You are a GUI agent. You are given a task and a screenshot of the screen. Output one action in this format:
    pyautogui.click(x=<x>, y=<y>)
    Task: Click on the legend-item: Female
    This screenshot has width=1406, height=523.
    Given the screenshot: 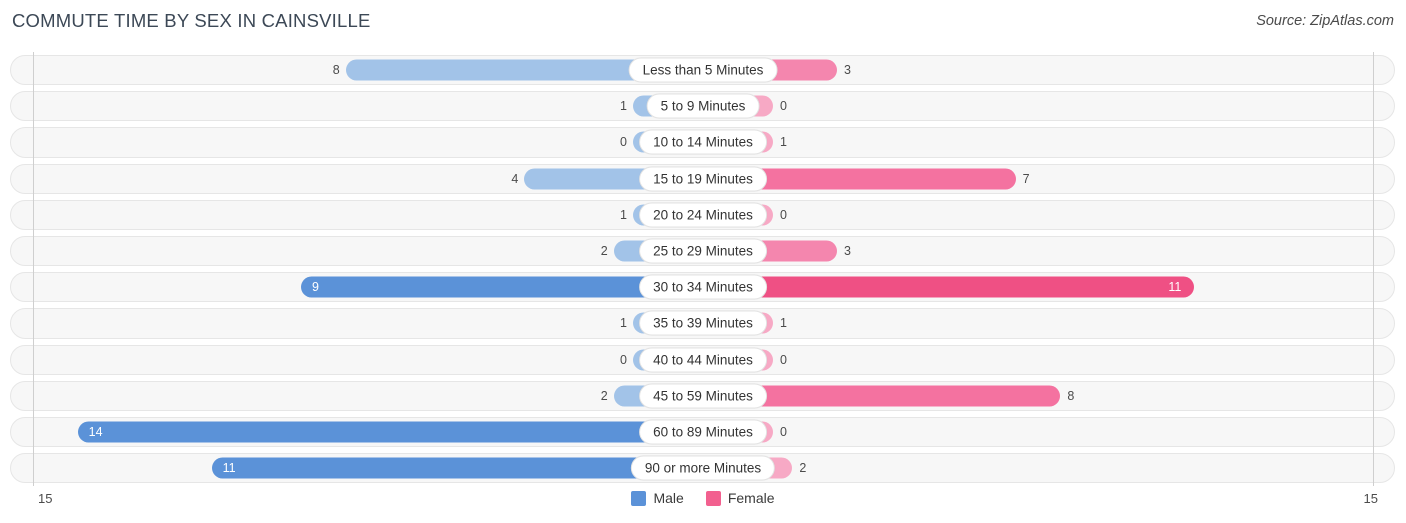 What is the action you would take?
    pyautogui.click(x=740, y=498)
    